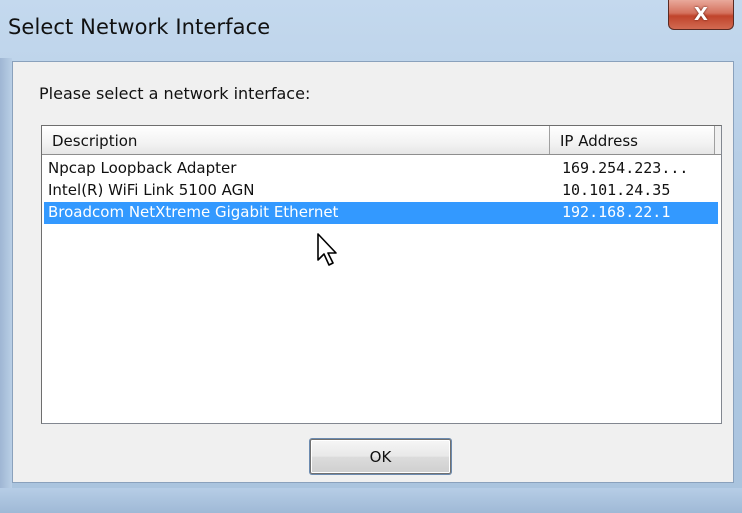 Image resolution: width=742 pixels, height=513 pixels. I want to click on window-border-left, so click(6, 273).